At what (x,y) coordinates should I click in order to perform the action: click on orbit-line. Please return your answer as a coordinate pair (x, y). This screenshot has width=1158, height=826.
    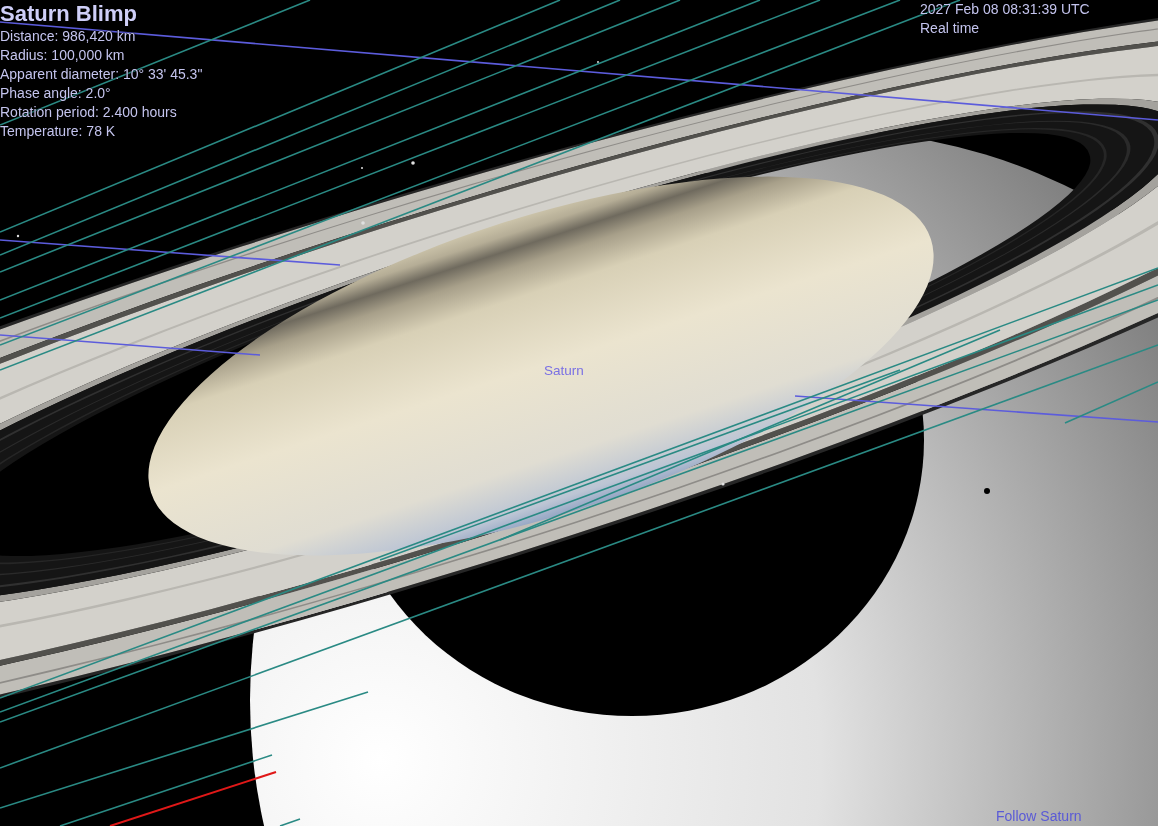
    Looking at the image, I should click on (290, 822).